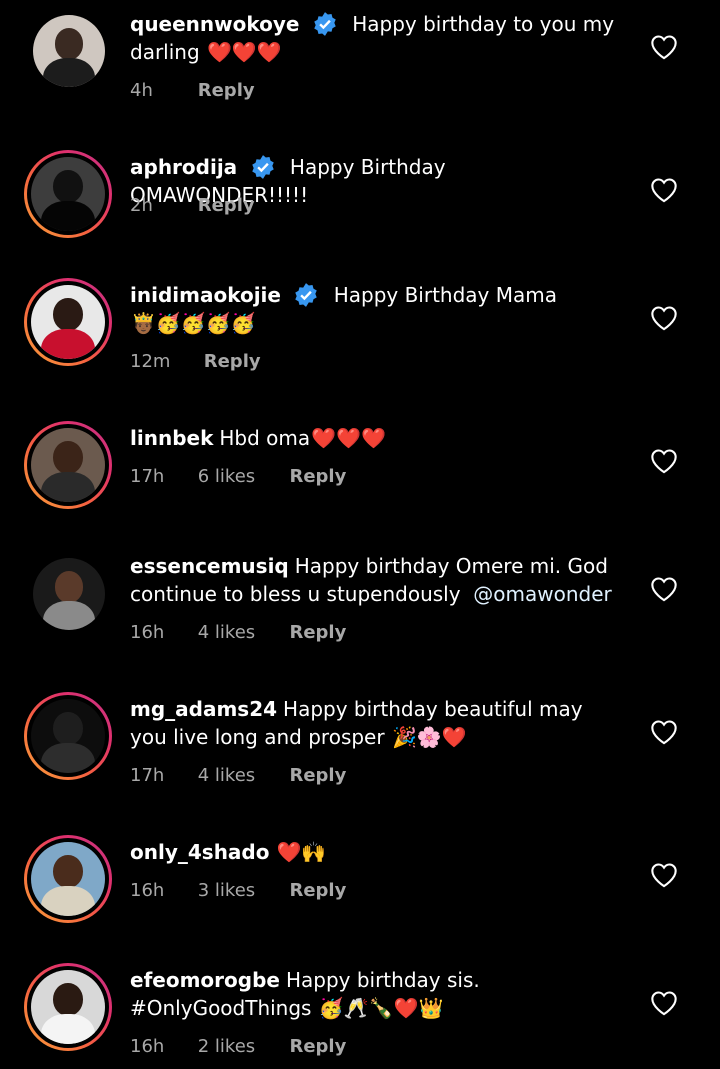 The height and width of the screenshot is (1069, 720). Describe the element at coordinates (195, 361) in the screenshot. I see `comment-meta: 12m Reply` at that location.